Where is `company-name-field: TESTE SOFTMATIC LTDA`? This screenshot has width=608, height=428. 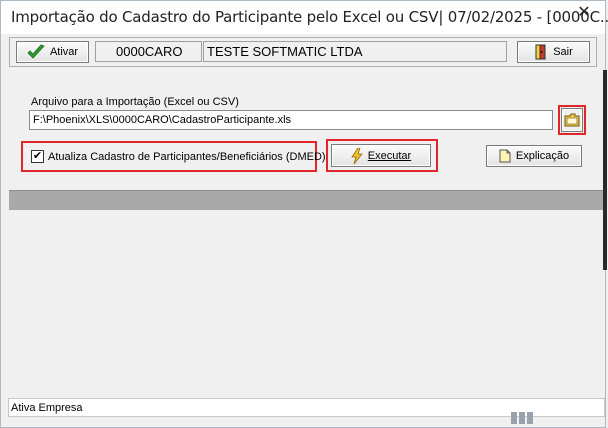
company-name-field: TESTE SOFTMATIC LTDA is located at coordinates (355, 51).